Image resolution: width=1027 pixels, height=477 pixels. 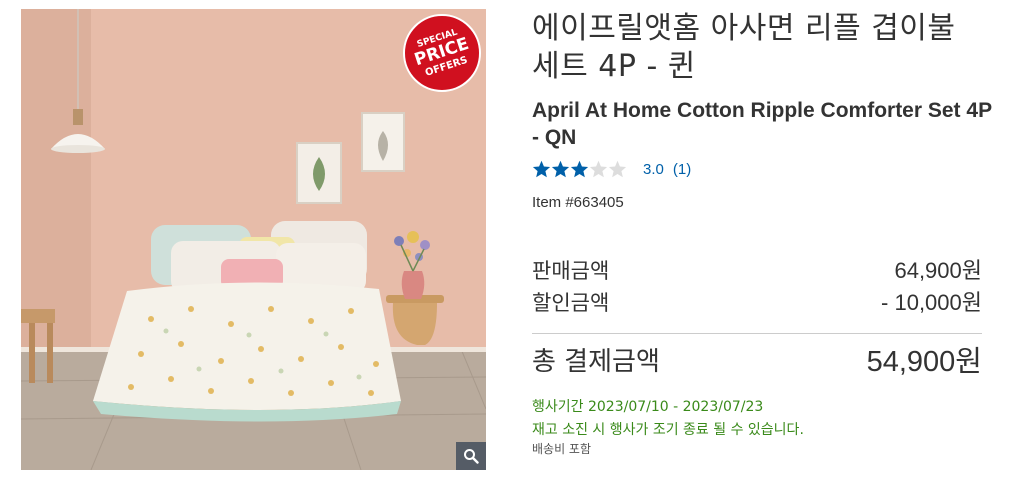 What do you see at coordinates (571, 303) in the screenshot?
I see `discount-label: 할인금액` at bounding box center [571, 303].